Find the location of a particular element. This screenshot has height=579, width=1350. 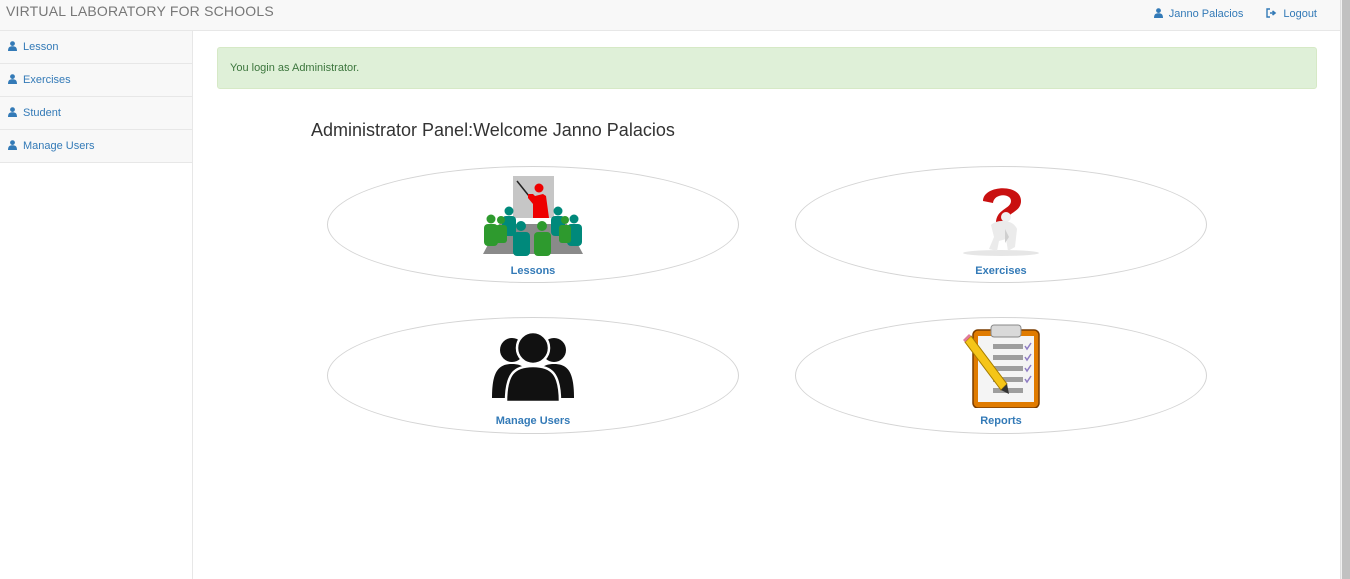

scrollbar-thumb is located at coordinates (1346, 289).